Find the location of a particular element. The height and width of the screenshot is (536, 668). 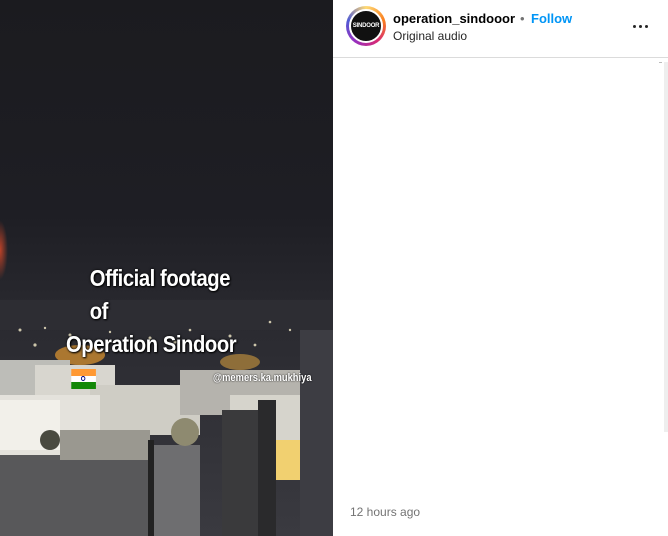

avatar-story-ring: SINDOOR is located at coordinates (366, 26).